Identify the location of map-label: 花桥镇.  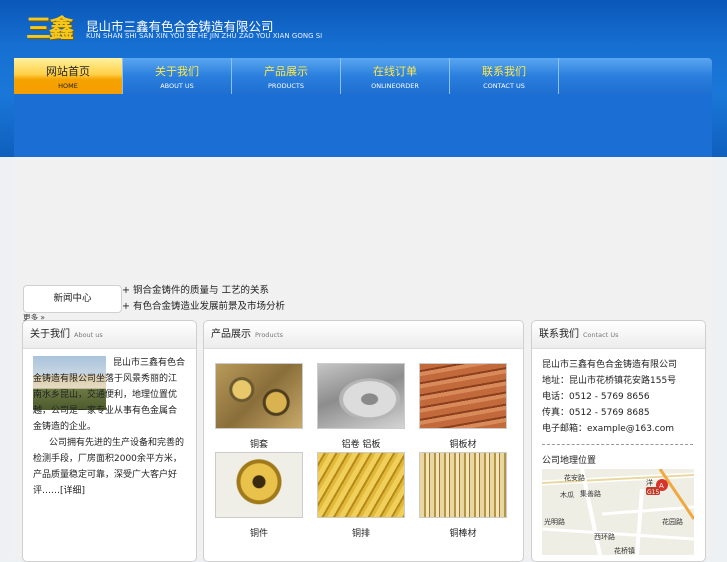
(624, 550).